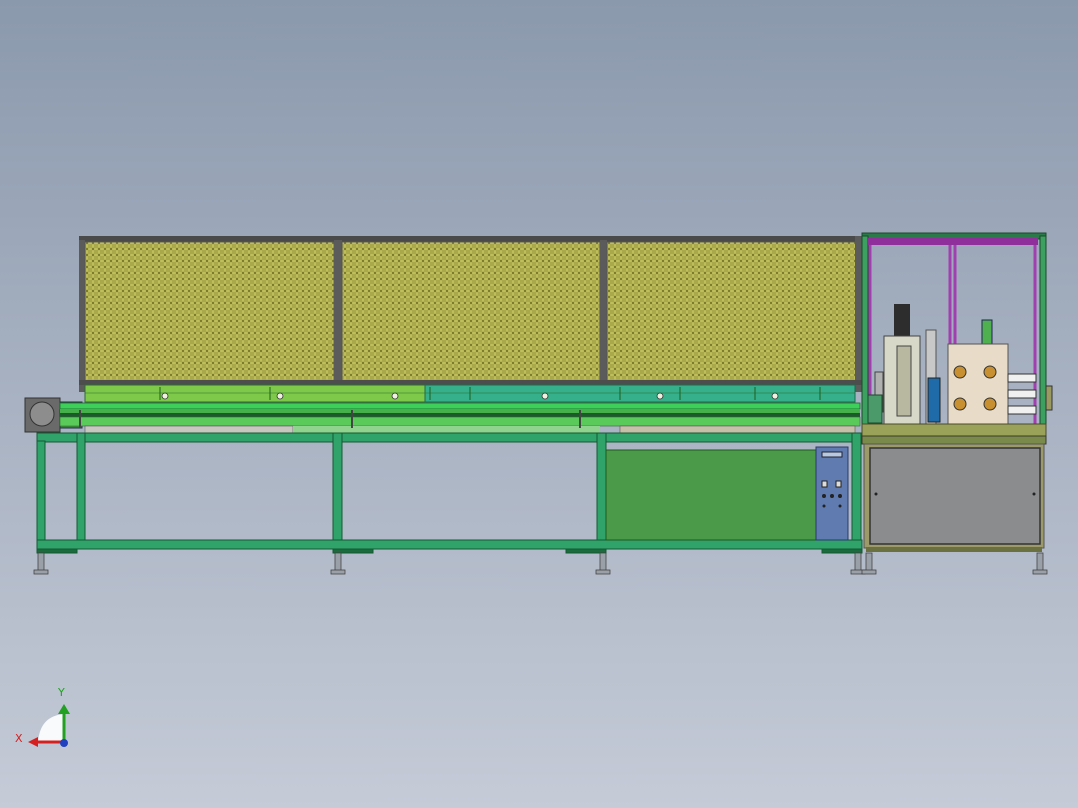 The image size is (1078, 808). What do you see at coordinates (711, 495) in the screenshot?
I see `lower-green-panel` at bounding box center [711, 495].